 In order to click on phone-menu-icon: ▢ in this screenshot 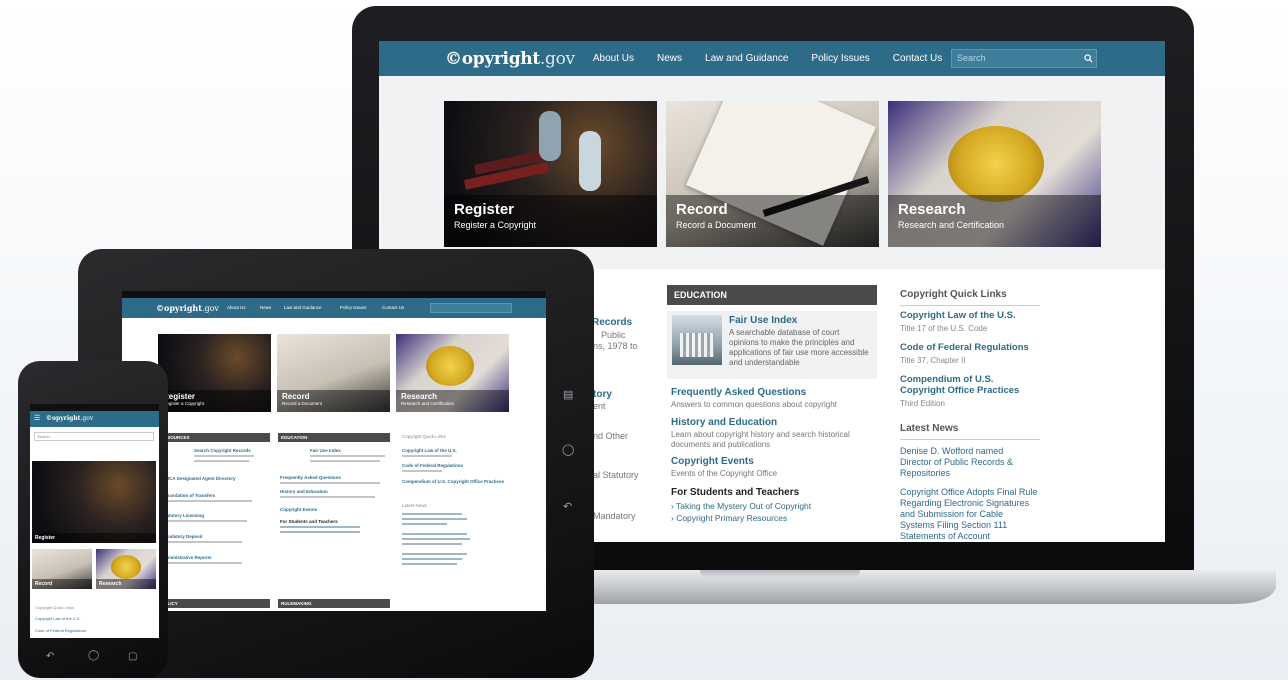, I will do `click(132, 656)`.